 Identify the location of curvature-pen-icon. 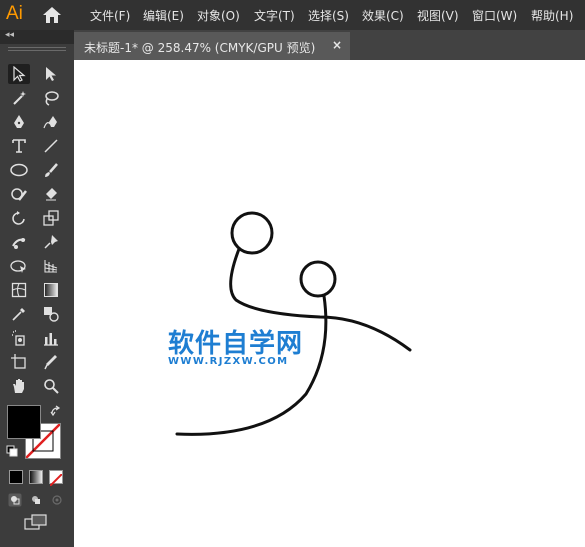
(50, 122).